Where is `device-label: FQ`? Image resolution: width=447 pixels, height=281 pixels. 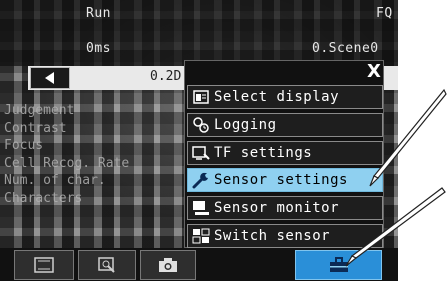 device-label: FQ is located at coordinates (384, 13).